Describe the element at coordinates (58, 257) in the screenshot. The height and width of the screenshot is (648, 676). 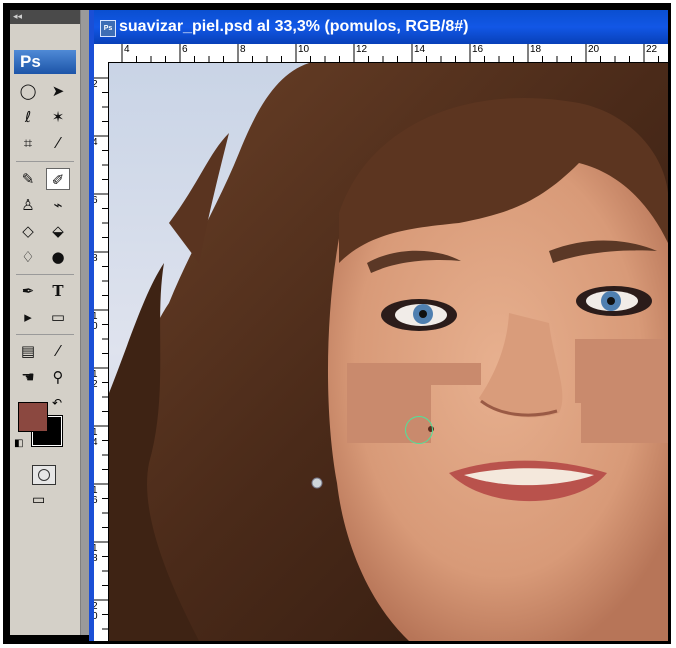
I see `dodge-tool-icon: ●` at that location.